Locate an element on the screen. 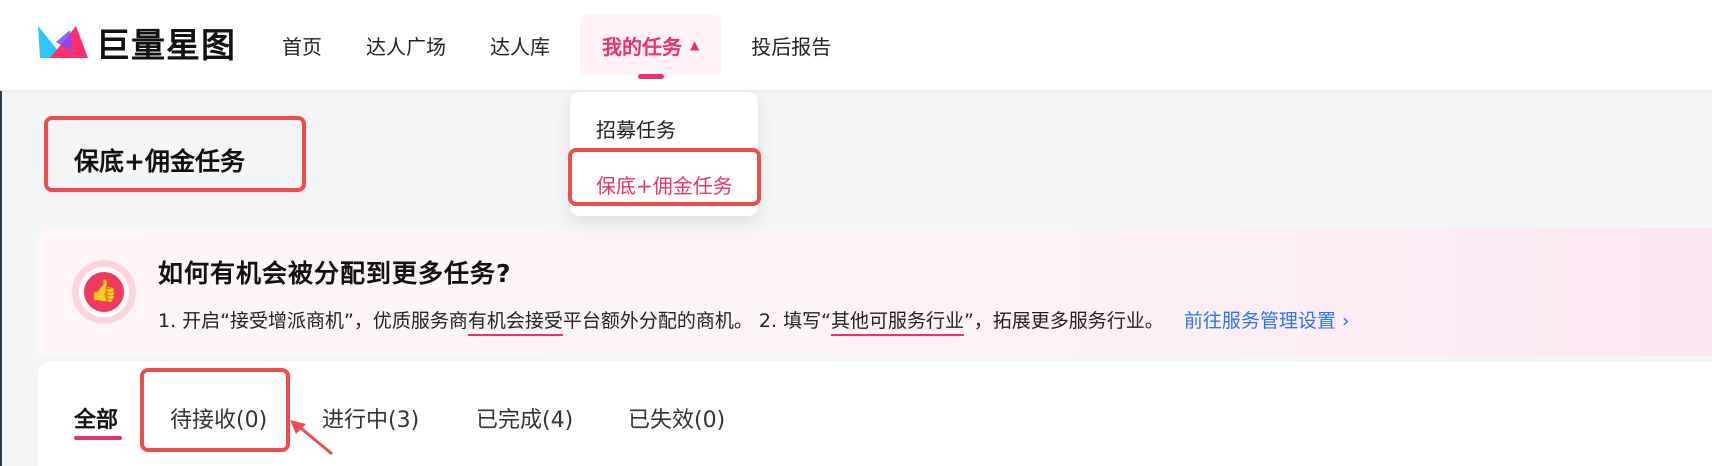 This screenshot has width=1712, height=466. logo: 巨量星图 is located at coordinates (136, 42).